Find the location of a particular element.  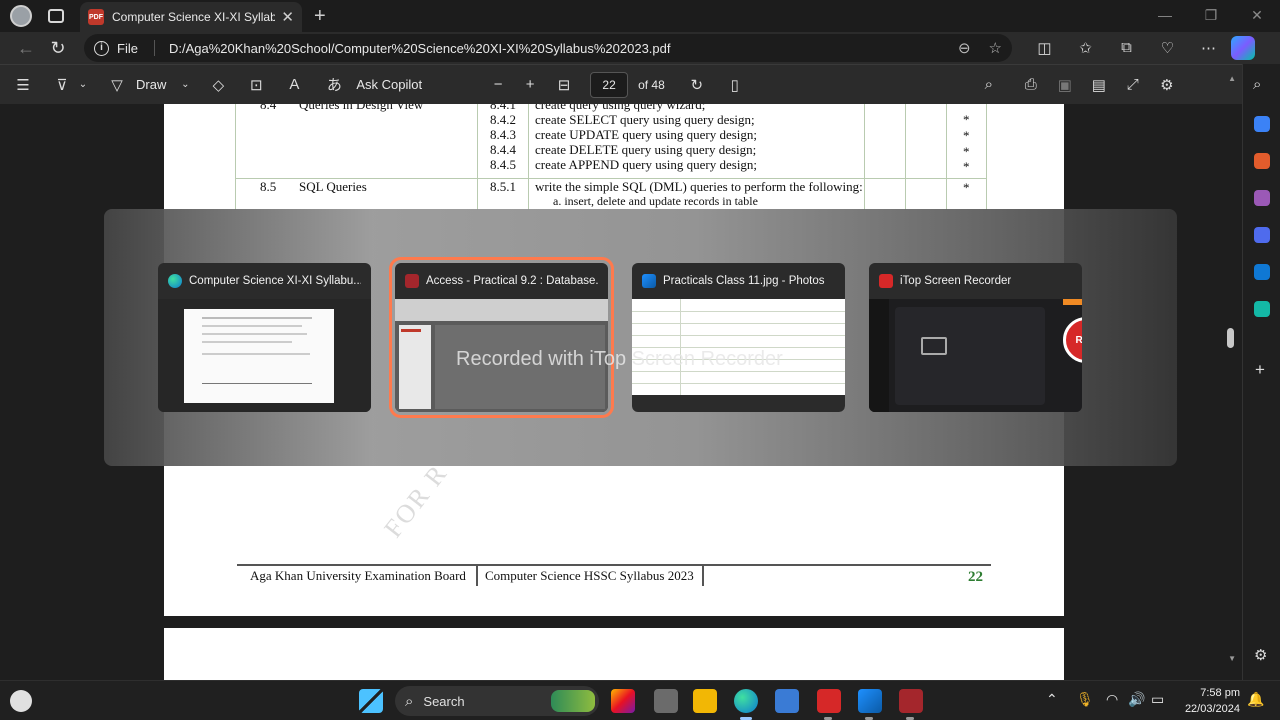

copilot-taskbar-icon is located at coordinates (623, 701).